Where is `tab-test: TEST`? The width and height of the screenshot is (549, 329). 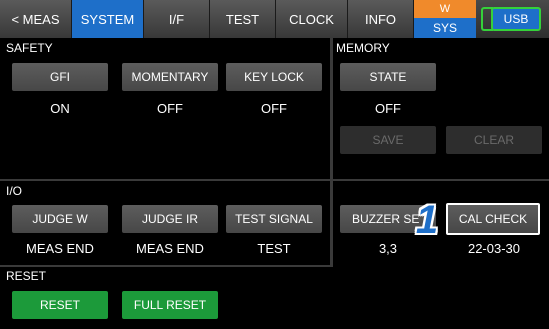
tab-test: TEST is located at coordinates (243, 19).